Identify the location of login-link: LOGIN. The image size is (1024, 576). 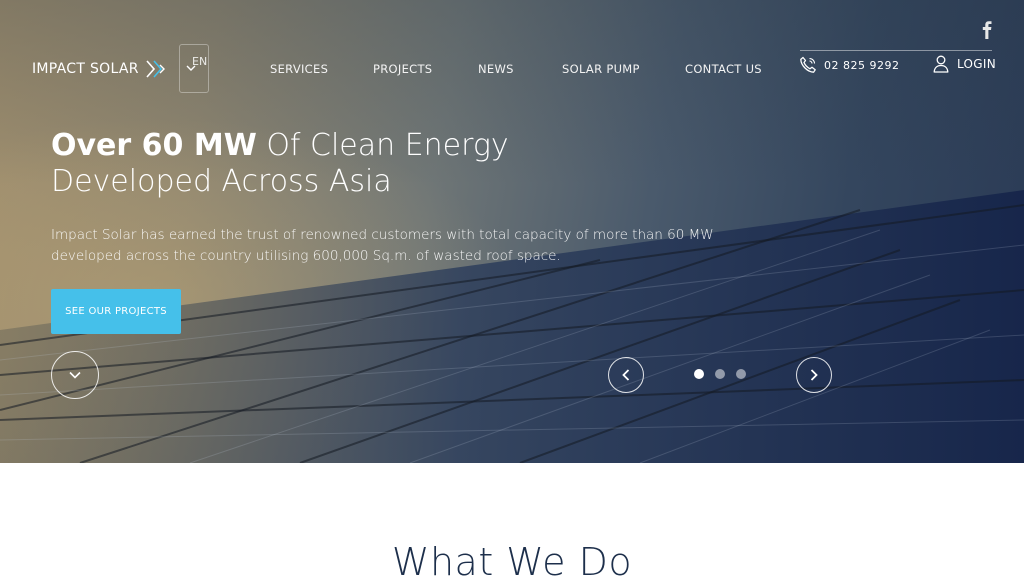
(964, 64).